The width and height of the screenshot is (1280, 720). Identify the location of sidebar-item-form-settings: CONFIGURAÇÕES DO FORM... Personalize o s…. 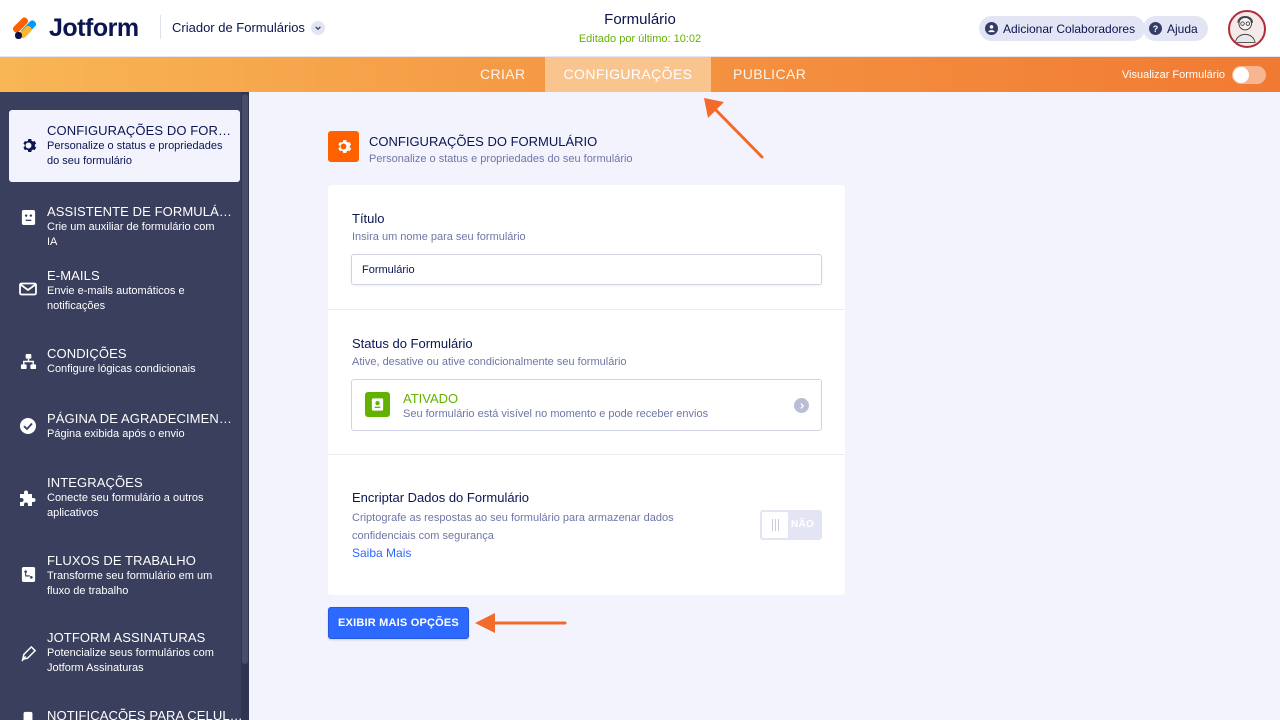
(124, 146).